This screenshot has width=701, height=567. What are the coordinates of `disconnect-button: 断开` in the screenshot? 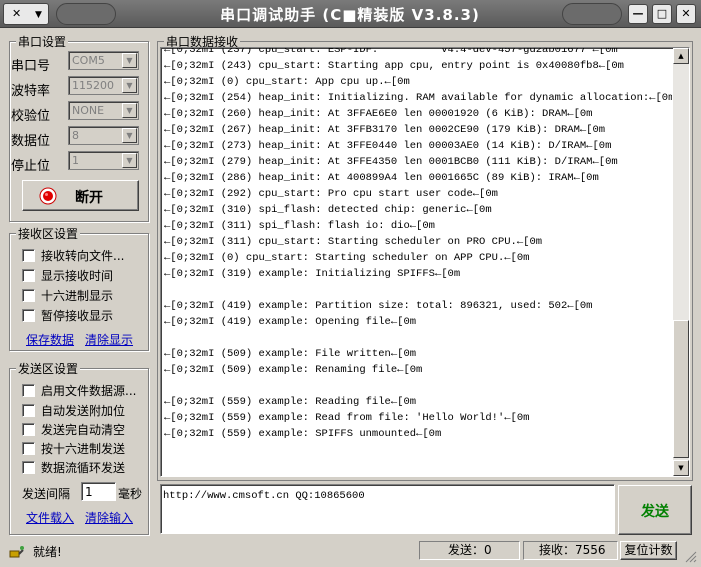 It's located at (80, 195).